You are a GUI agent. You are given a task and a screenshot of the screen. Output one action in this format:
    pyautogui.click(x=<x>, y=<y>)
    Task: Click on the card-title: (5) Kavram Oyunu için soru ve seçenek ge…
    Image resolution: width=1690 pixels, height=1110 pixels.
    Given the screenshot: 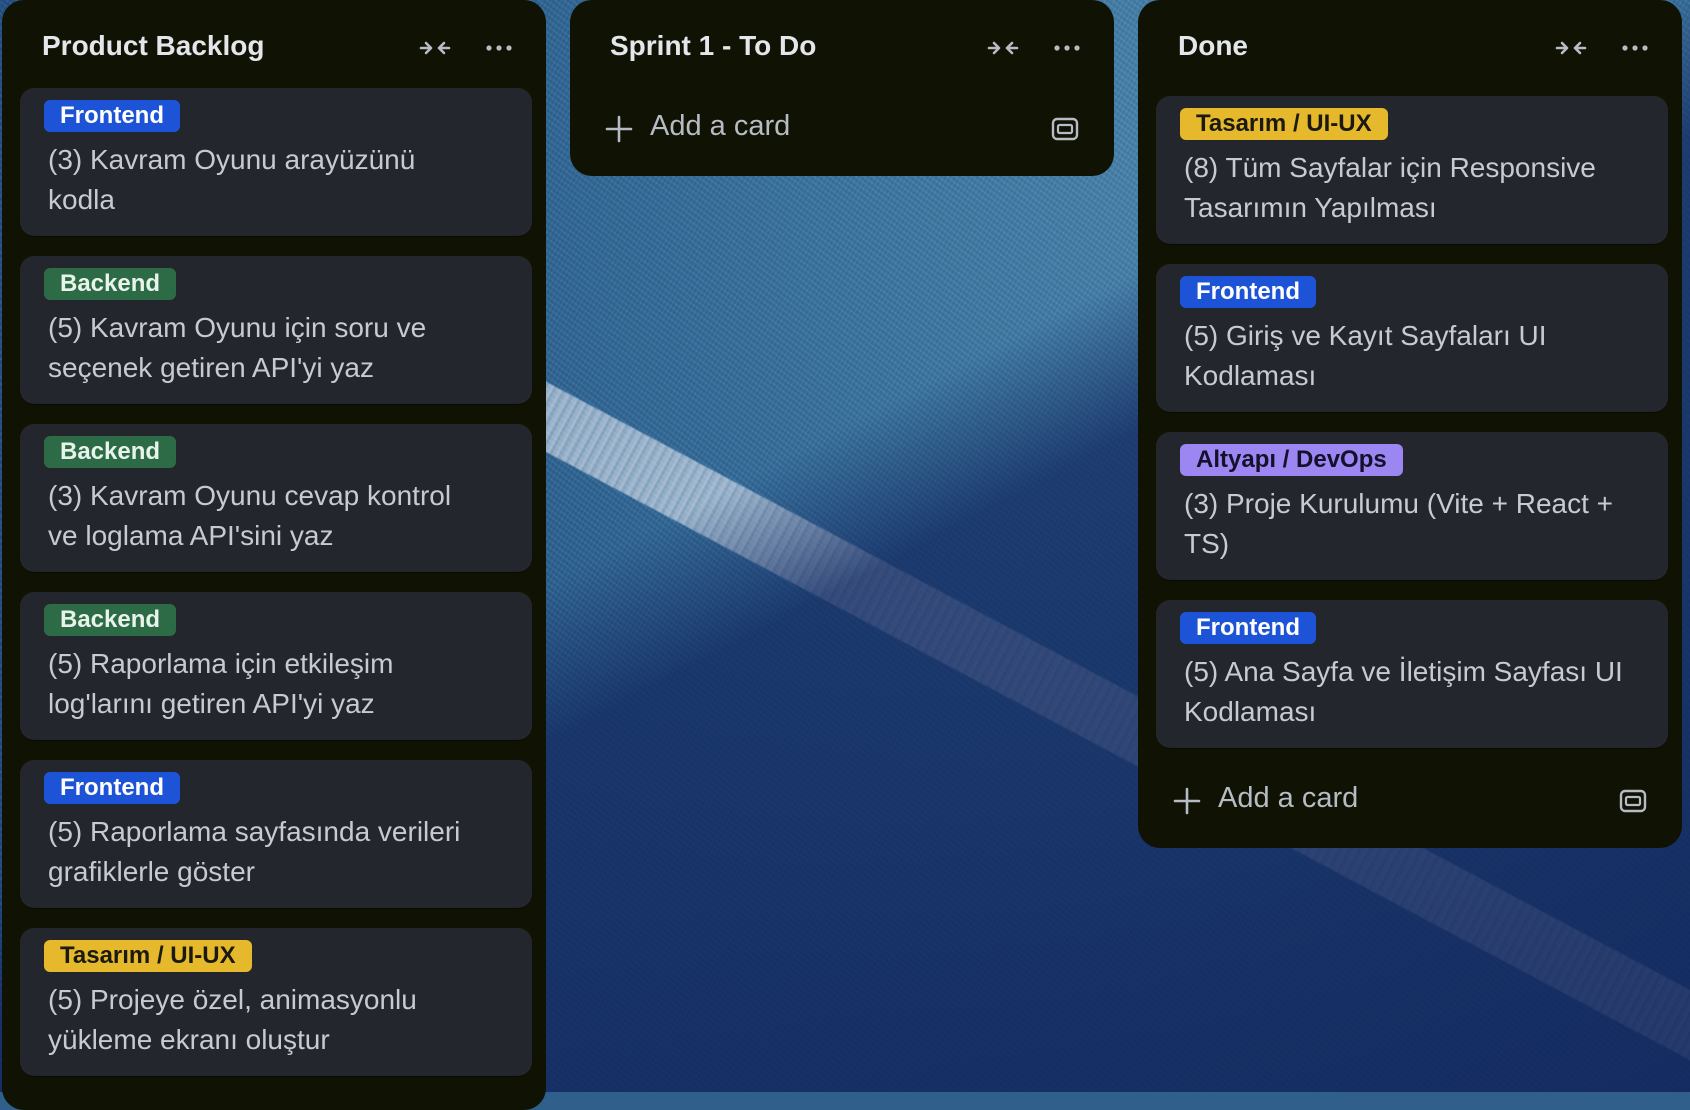 What is the action you would take?
    pyautogui.click(x=237, y=347)
    